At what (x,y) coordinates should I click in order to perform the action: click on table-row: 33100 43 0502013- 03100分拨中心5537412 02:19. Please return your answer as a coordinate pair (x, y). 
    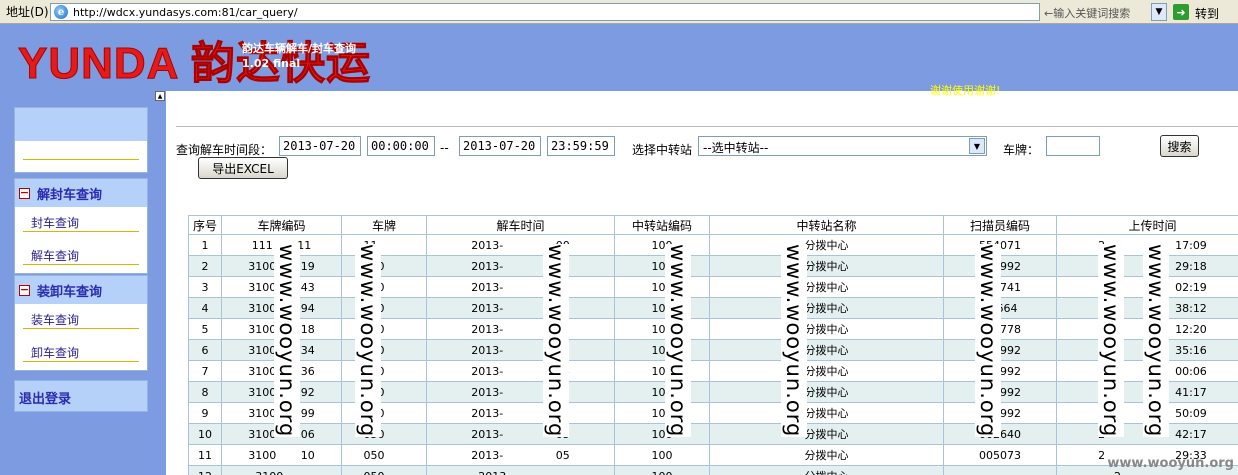
    Looking at the image, I should click on (713, 287).